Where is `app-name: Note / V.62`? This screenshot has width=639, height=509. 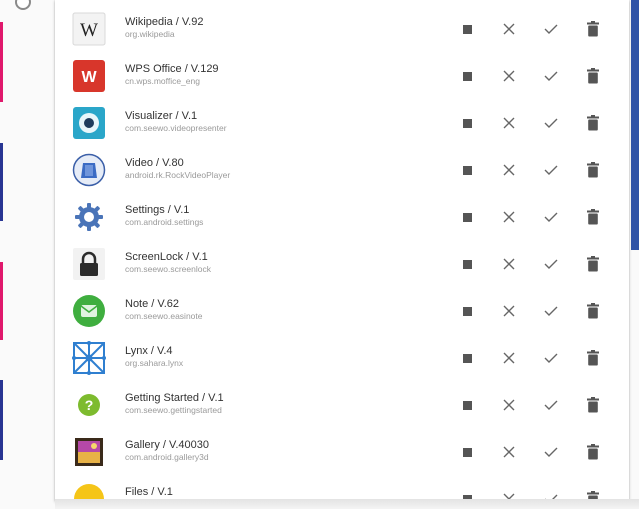
app-name: Note / V.62 is located at coordinates (152, 304).